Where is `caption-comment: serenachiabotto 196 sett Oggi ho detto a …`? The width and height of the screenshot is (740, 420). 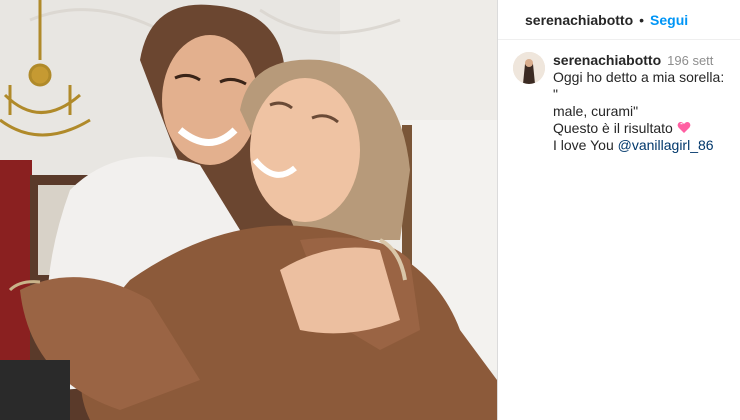
caption-comment: serenachiabotto 196 sett Oggi ho detto a … is located at coordinates (619, 97).